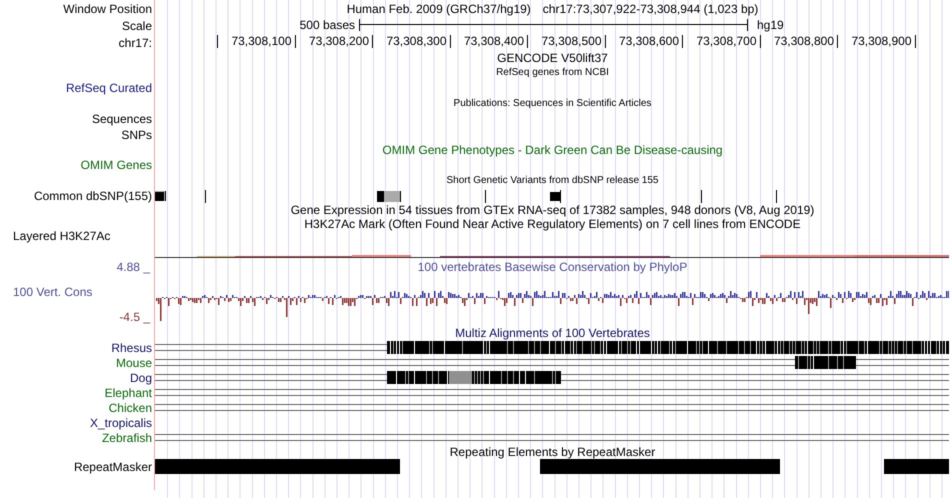  Describe the element at coordinates (141, 377) in the screenshot. I see `track-label: Dog` at that location.